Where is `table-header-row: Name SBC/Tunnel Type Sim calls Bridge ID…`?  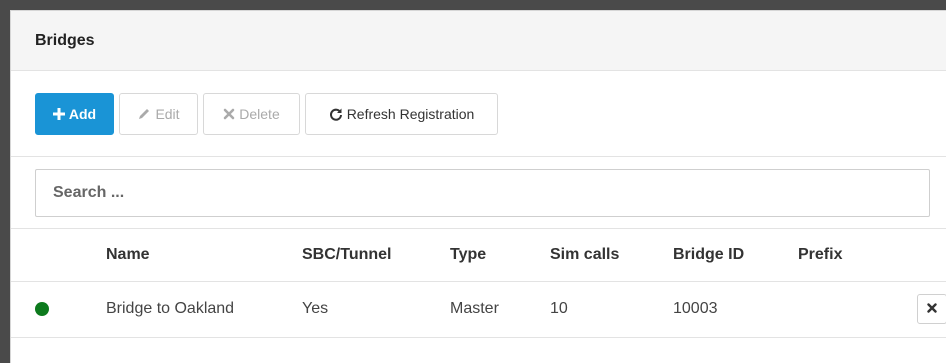
table-header-row: Name SBC/Tunnel Type Sim calls Bridge ID… is located at coordinates (478, 255).